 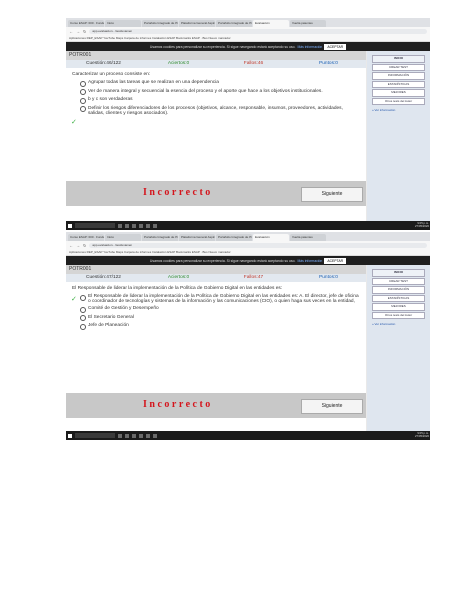 I want to click on answer-option: Comité de Gestión y Desempeño, so click(x=220, y=309).